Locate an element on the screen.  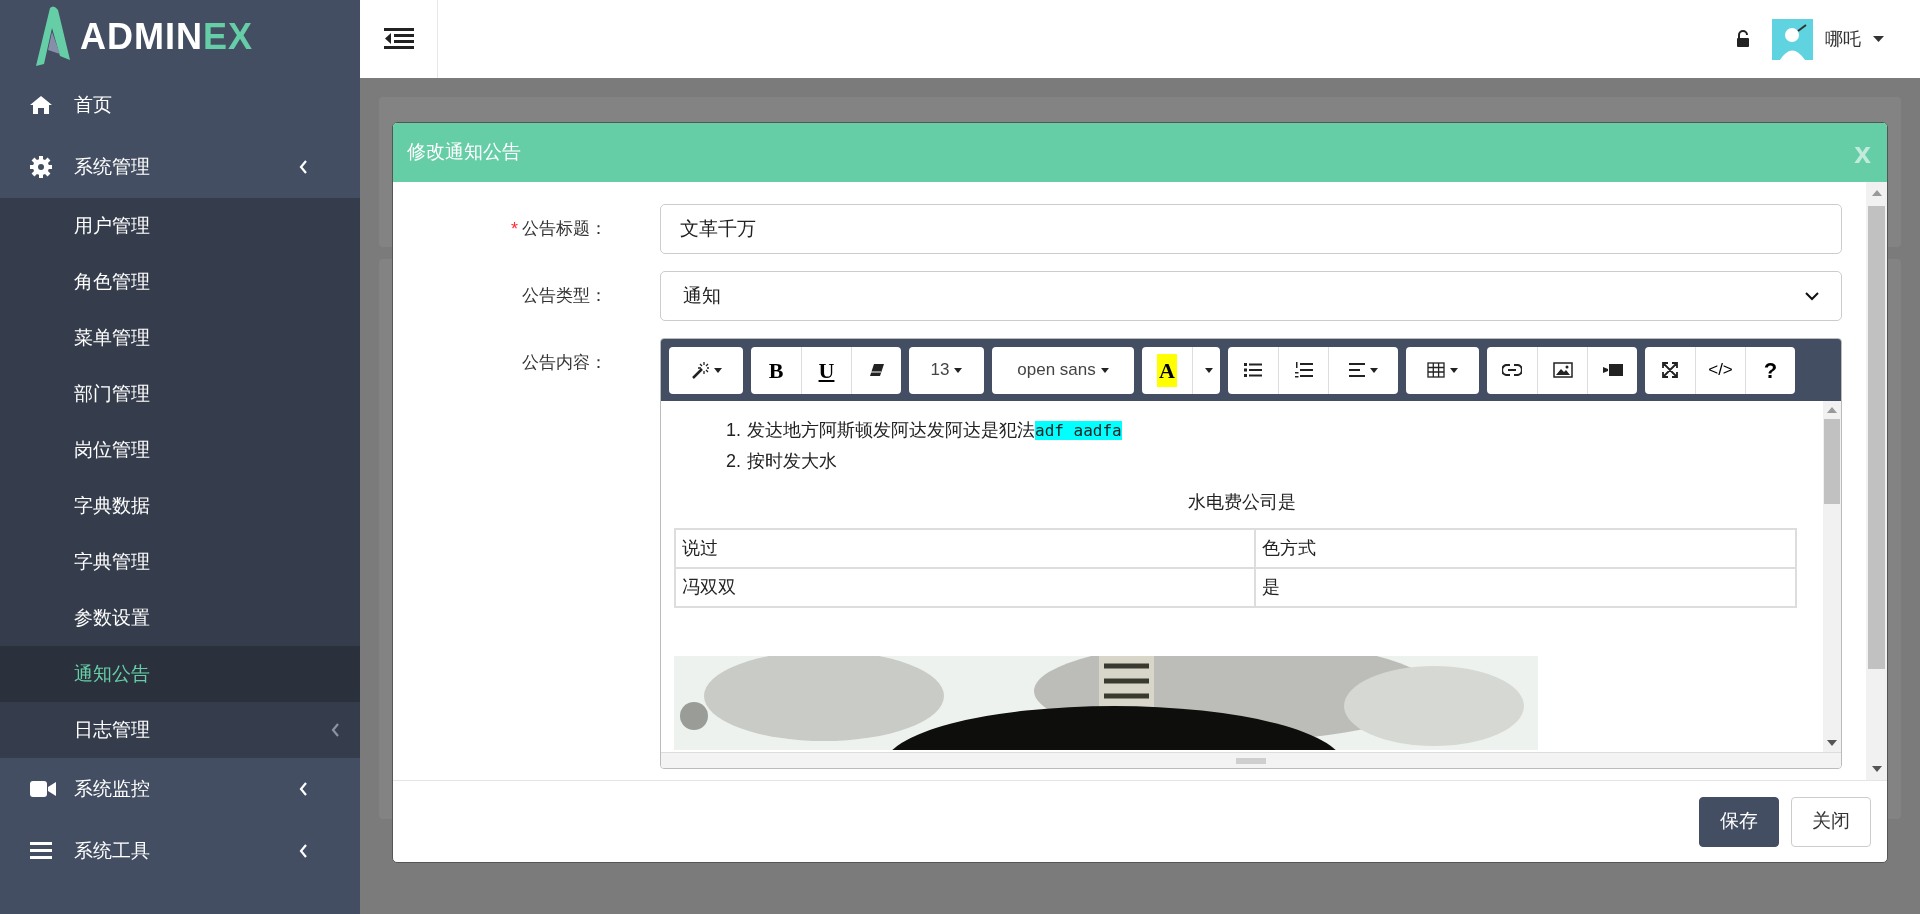
grip-icon is located at coordinates (1251, 760).